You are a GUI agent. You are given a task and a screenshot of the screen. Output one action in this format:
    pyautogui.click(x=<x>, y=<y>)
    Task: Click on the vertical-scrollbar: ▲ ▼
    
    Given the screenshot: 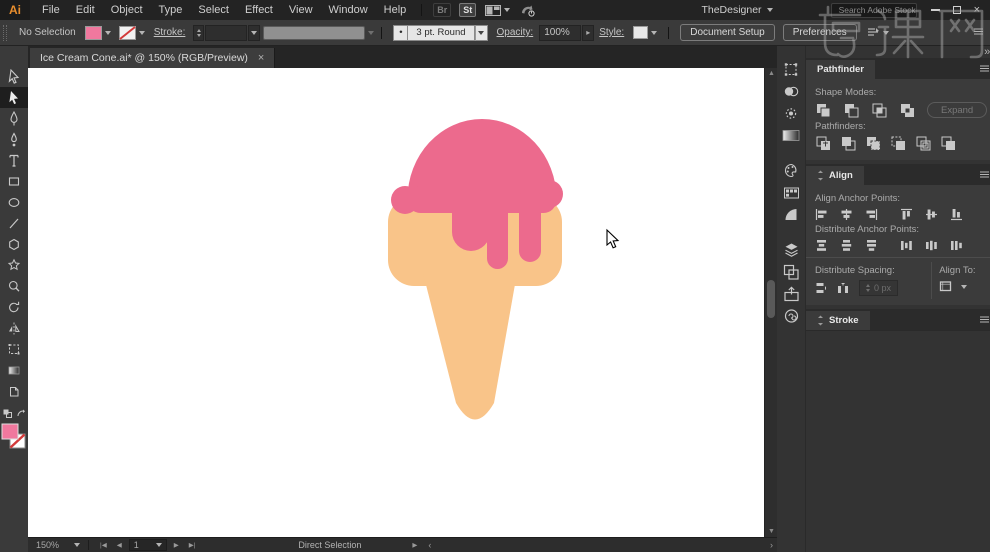 What is the action you would take?
    pyautogui.click(x=770, y=302)
    